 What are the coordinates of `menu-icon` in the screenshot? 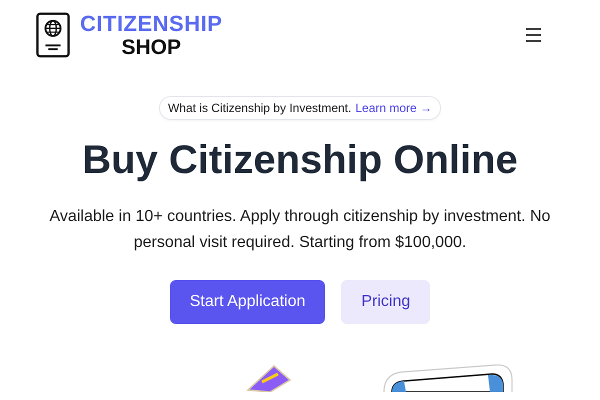 It's located at (534, 35).